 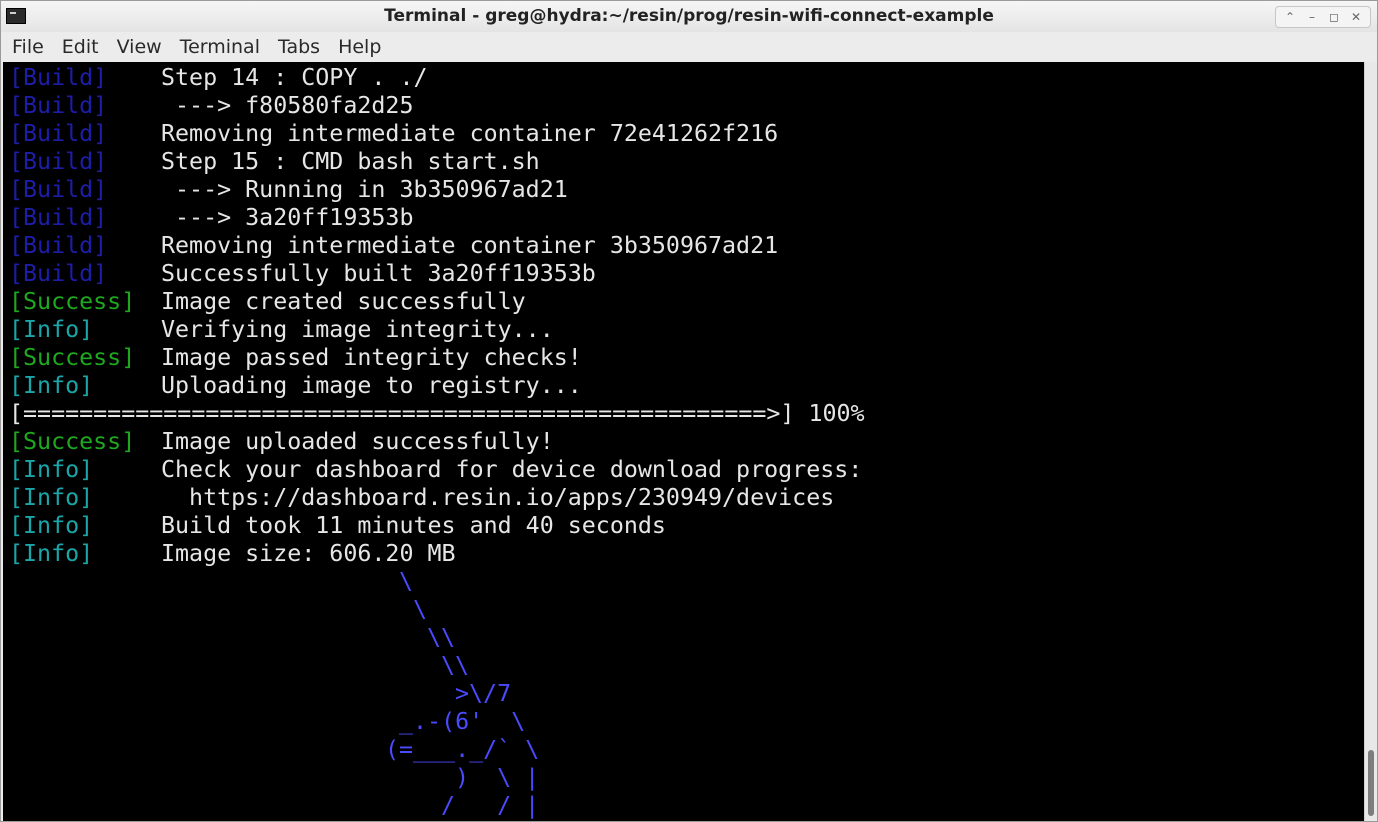 I want to click on terminal-line: [Info] Image size: 606.20 MB, so click(x=232, y=554).